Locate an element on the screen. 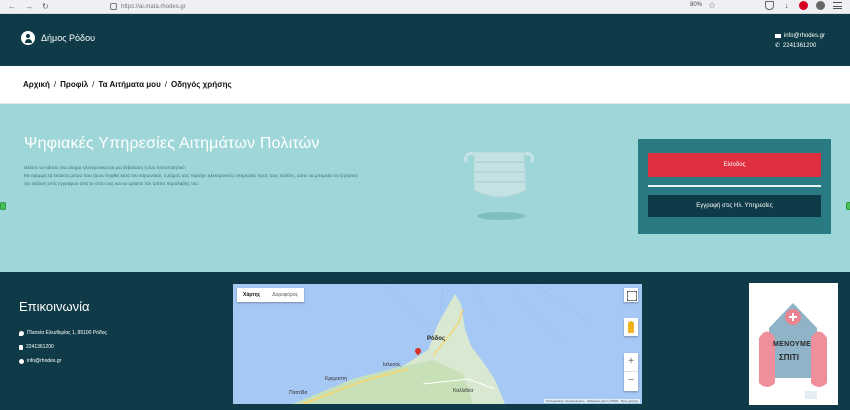 The height and width of the screenshot is (410, 850). menu-icon is located at coordinates (837, 5).